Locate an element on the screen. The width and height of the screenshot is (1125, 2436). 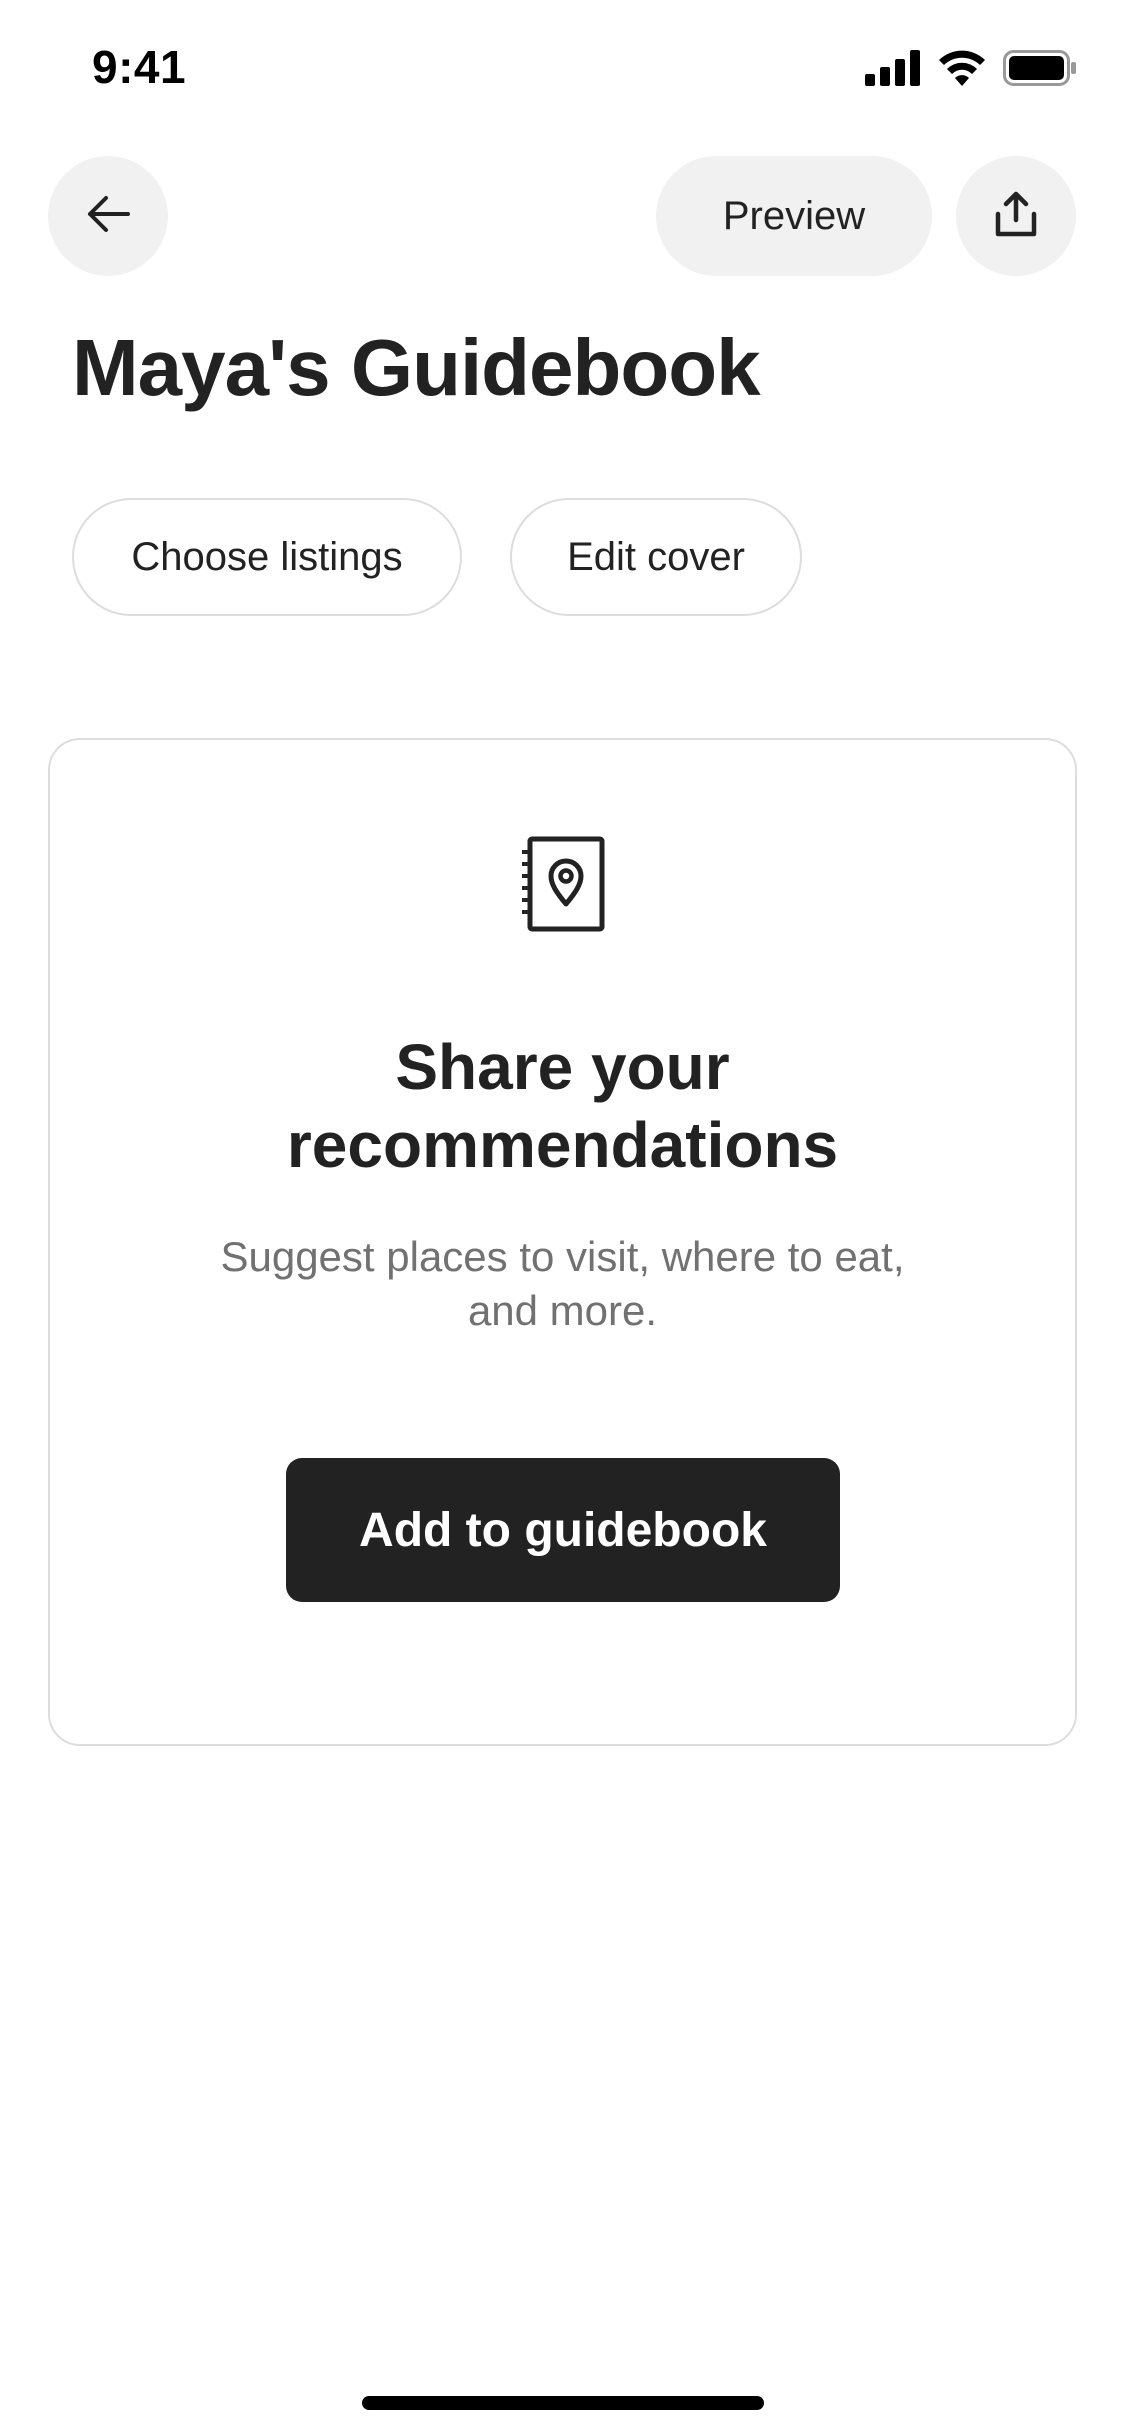
home-indicator is located at coordinates (563, 2403).